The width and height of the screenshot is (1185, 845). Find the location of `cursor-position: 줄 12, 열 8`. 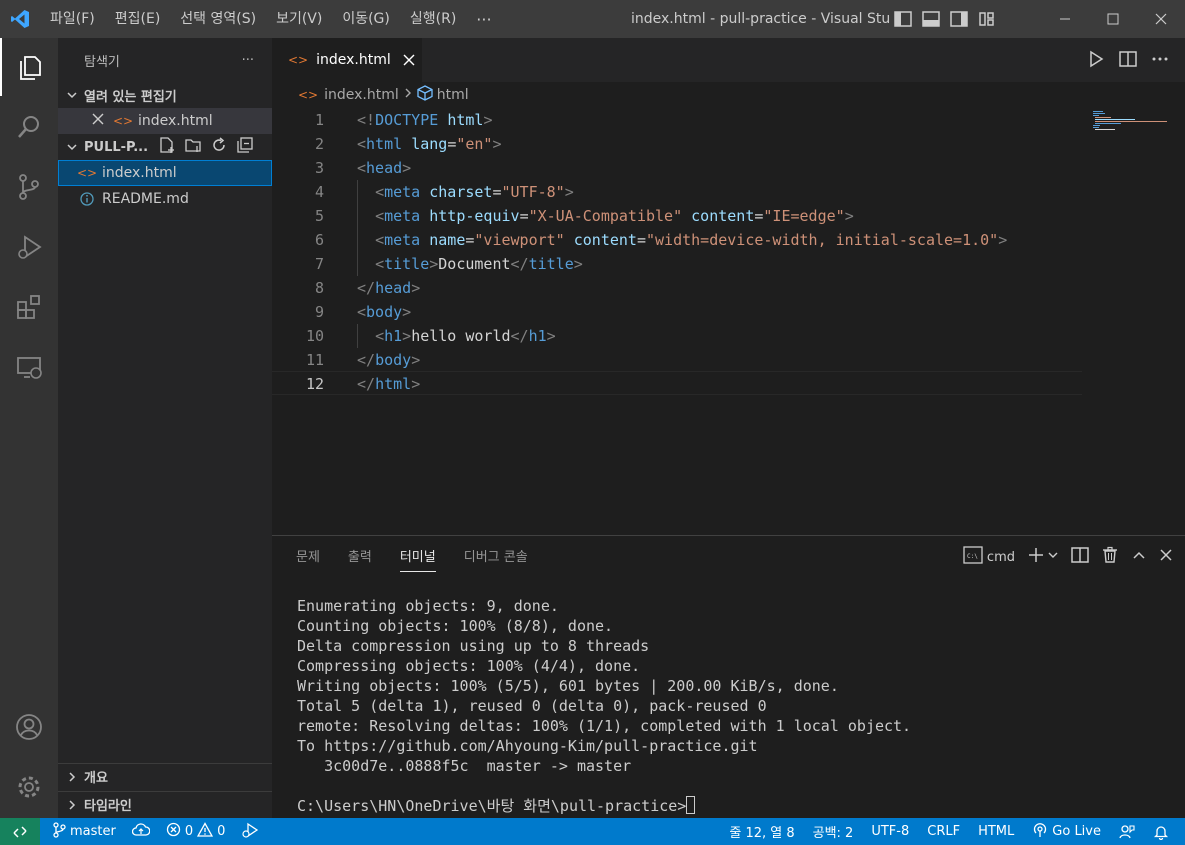

cursor-position: 줄 12, 열 8 is located at coordinates (761, 831).